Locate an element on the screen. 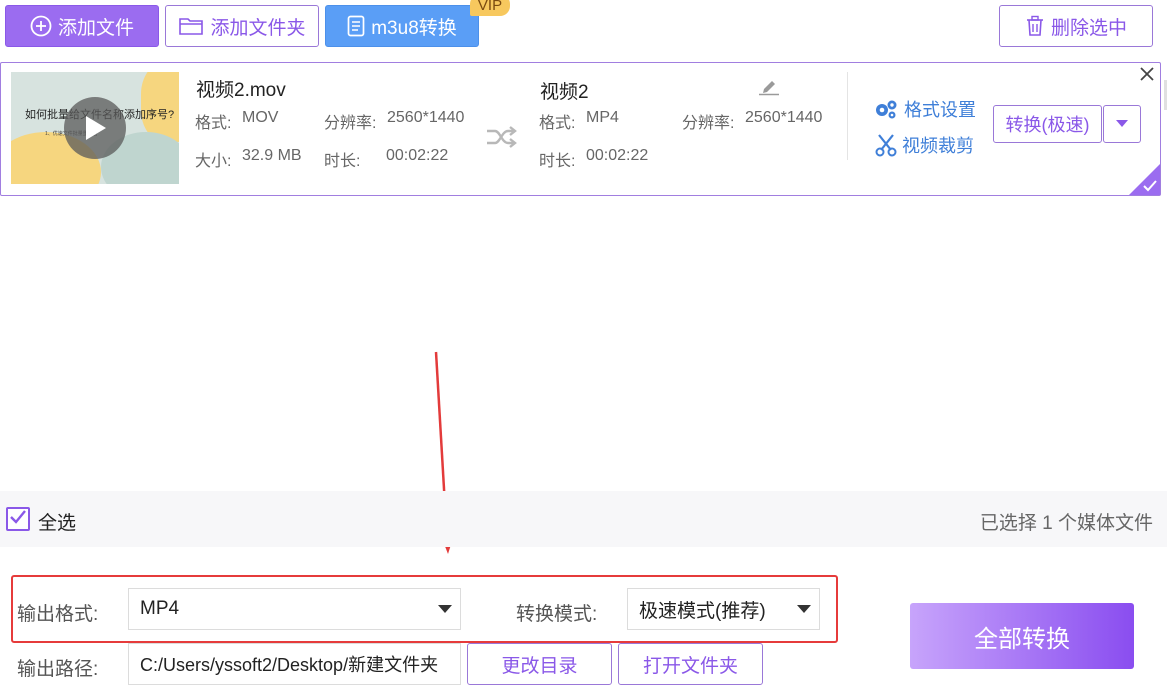 The height and width of the screenshot is (697, 1167). target-duration-label: 时长: is located at coordinates (557, 161).